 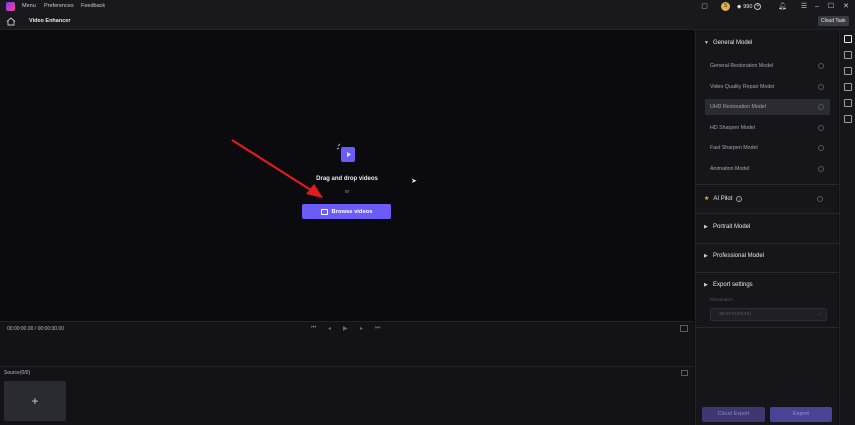 What do you see at coordinates (414, 181) in the screenshot?
I see `mouse-cursor-icon: ➤` at bounding box center [414, 181].